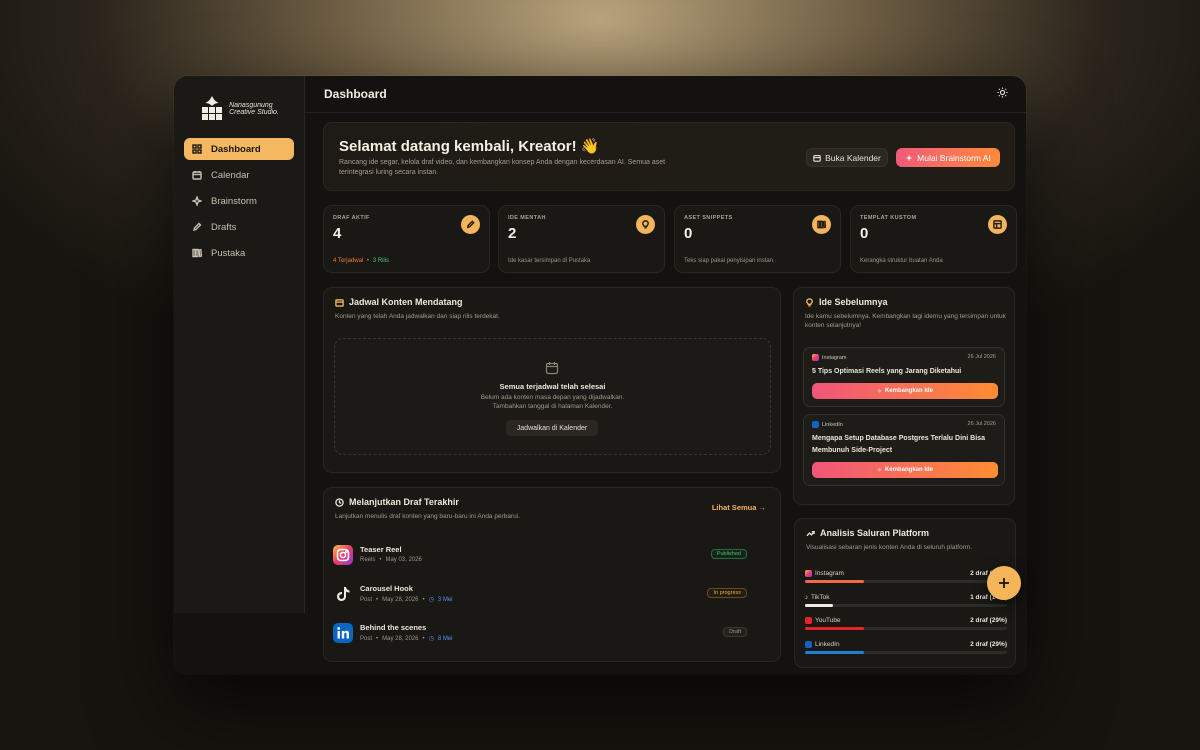  I want to click on sidebar-item-pustaka: Pustaka, so click(239, 253).